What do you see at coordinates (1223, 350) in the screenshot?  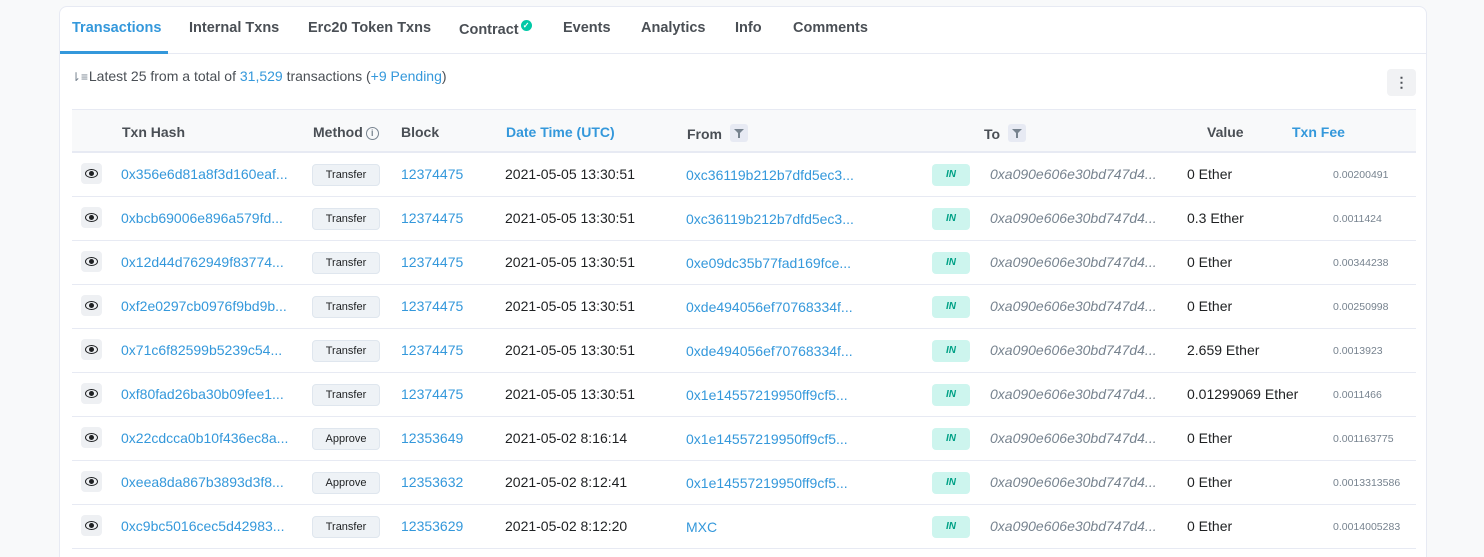 I see `value-text: 2.659 Ether` at bounding box center [1223, 350].